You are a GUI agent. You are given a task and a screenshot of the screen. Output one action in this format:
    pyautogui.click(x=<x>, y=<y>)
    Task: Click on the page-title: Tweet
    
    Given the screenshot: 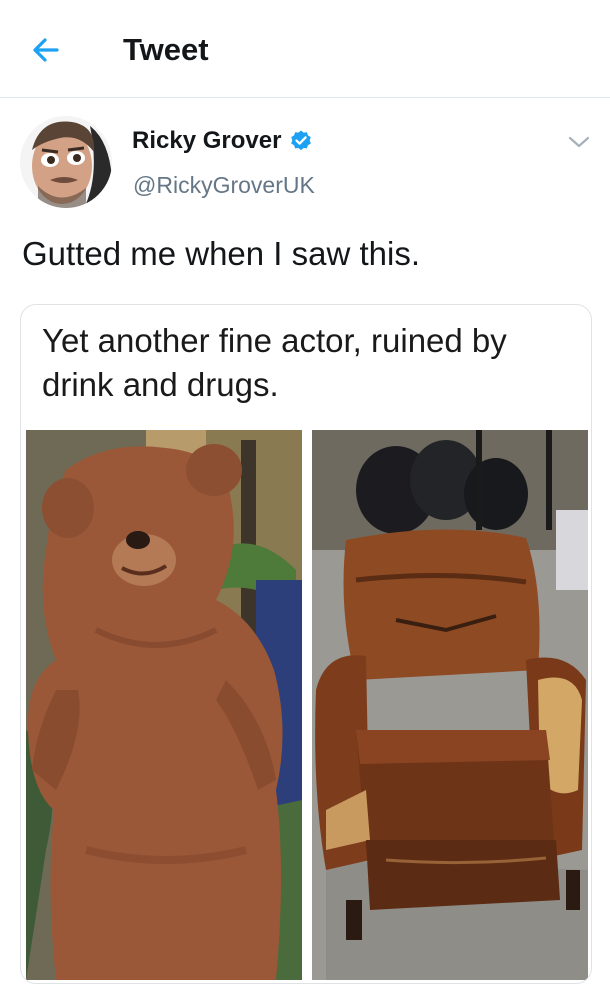 What is the action you would take?
    pyautogui.click(x=166, y=49)
    